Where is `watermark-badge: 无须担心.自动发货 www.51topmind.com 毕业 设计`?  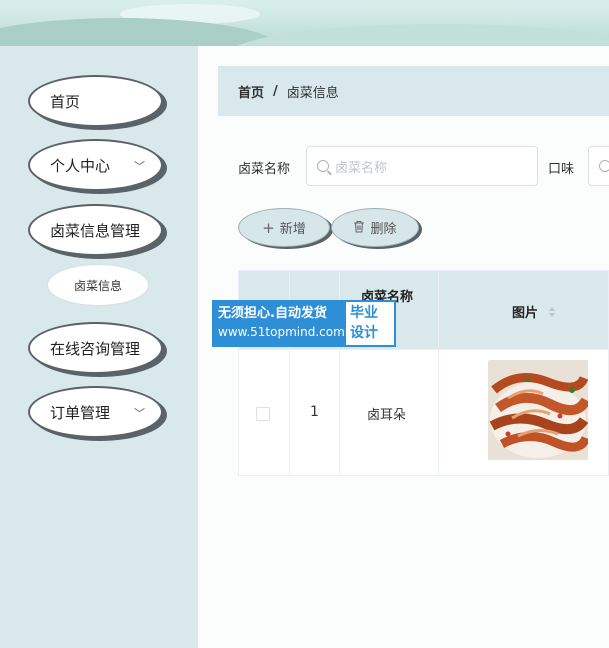
watermark-badge: 无须担心.自动发货 www.51topmind.com 毕业 设计 is located at coordinates (304, 323).